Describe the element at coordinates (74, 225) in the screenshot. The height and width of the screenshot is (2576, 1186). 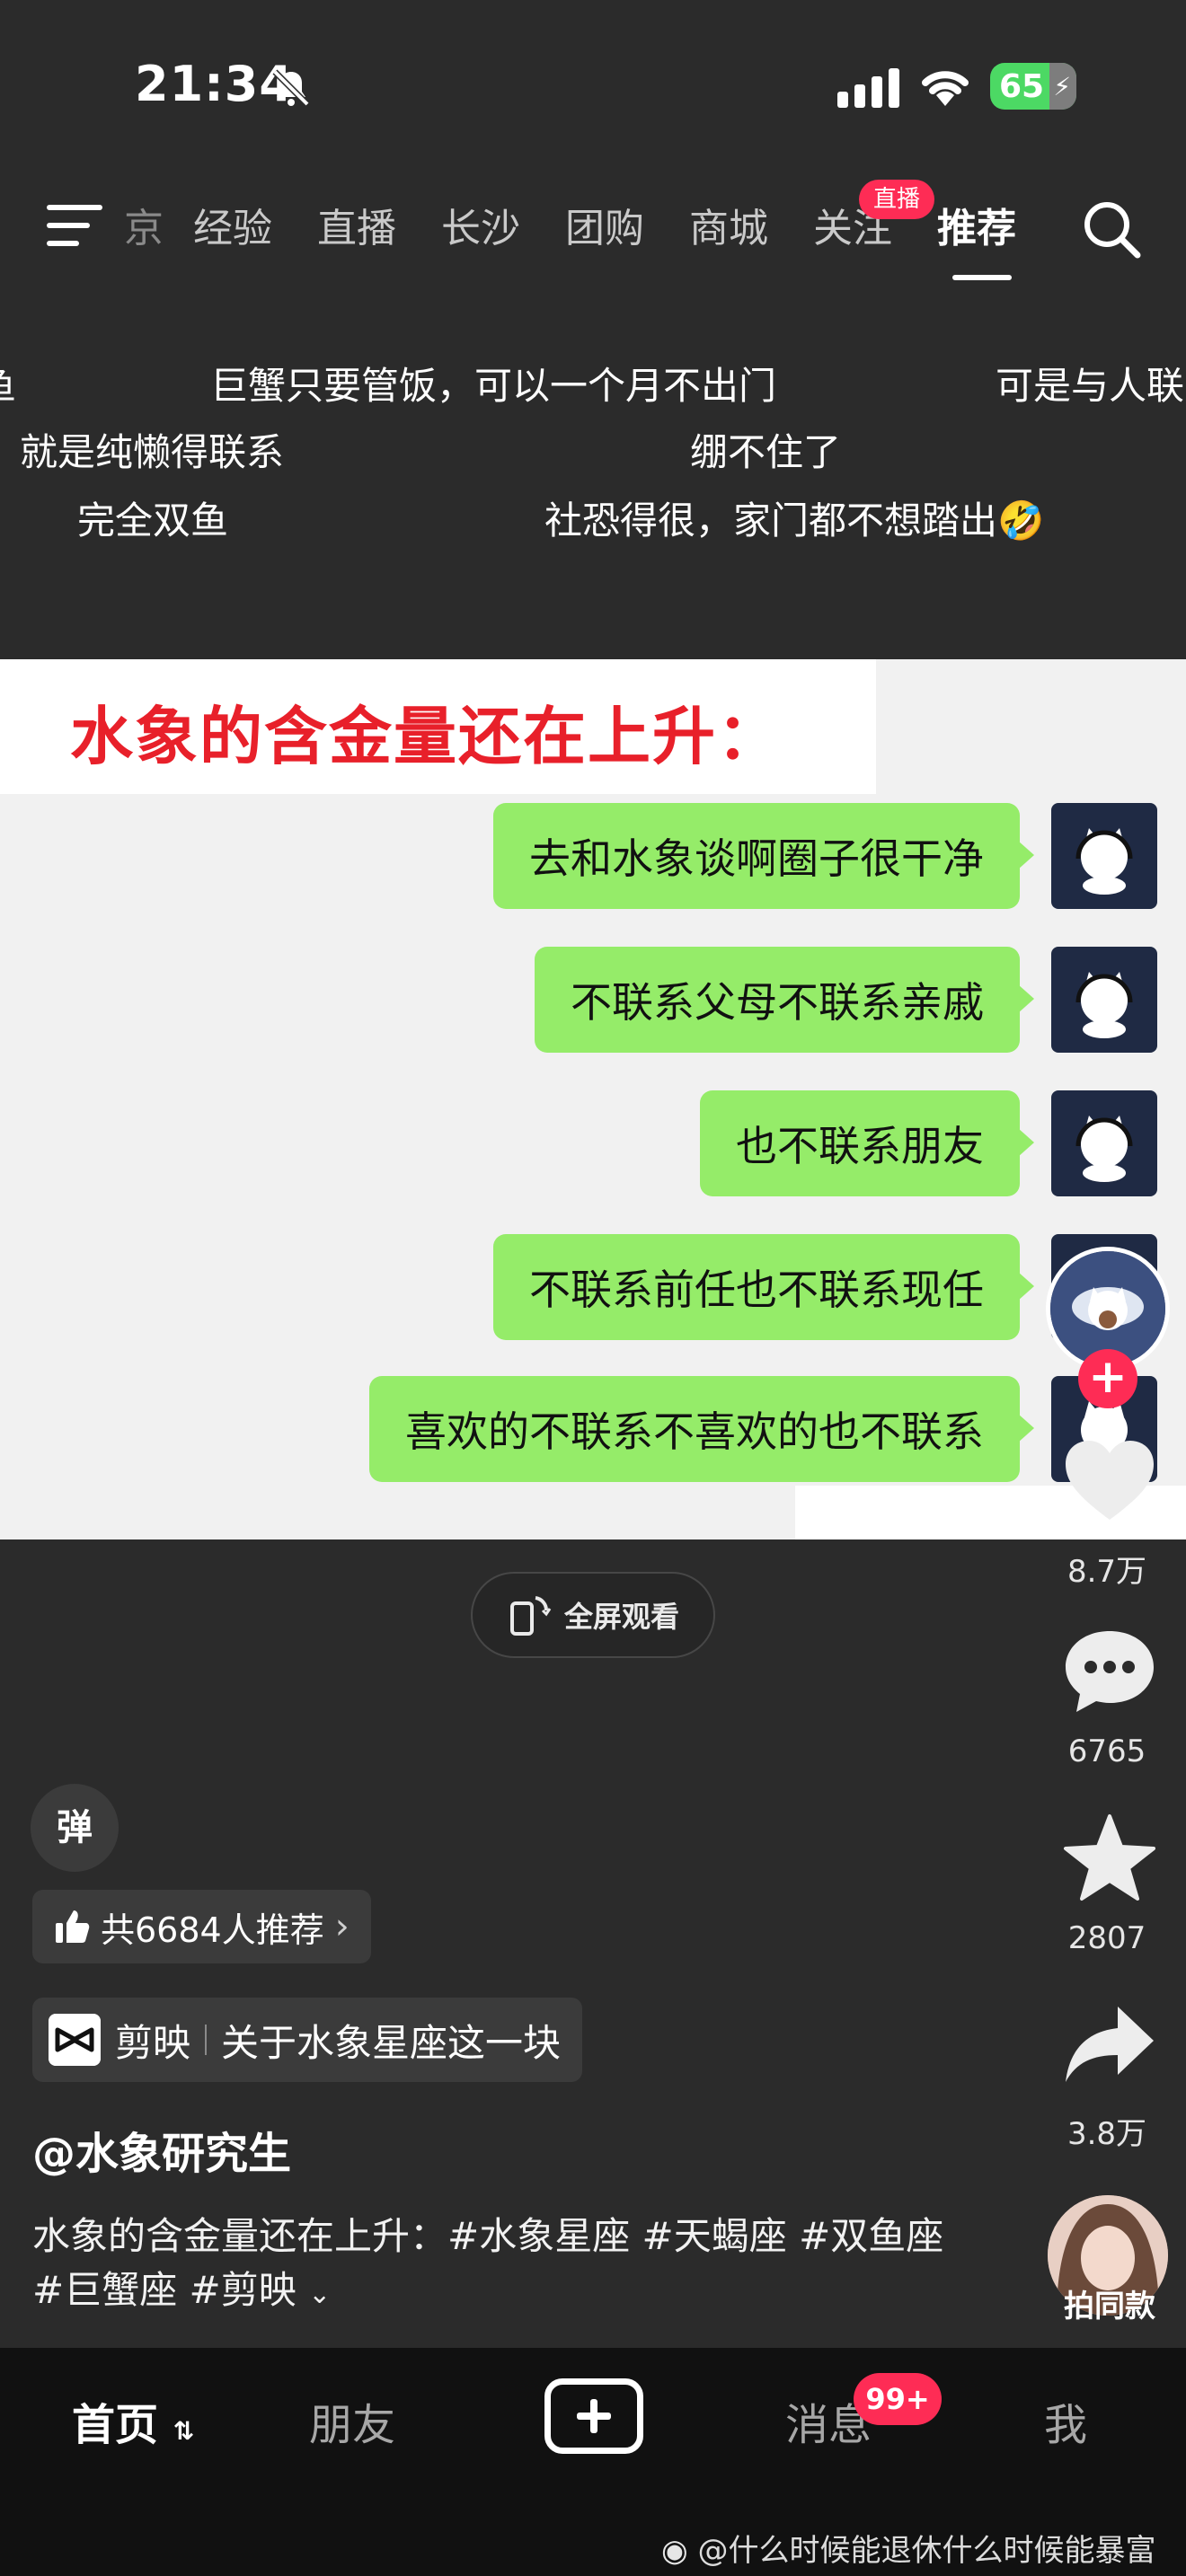
I see `menu-icon` at that location.